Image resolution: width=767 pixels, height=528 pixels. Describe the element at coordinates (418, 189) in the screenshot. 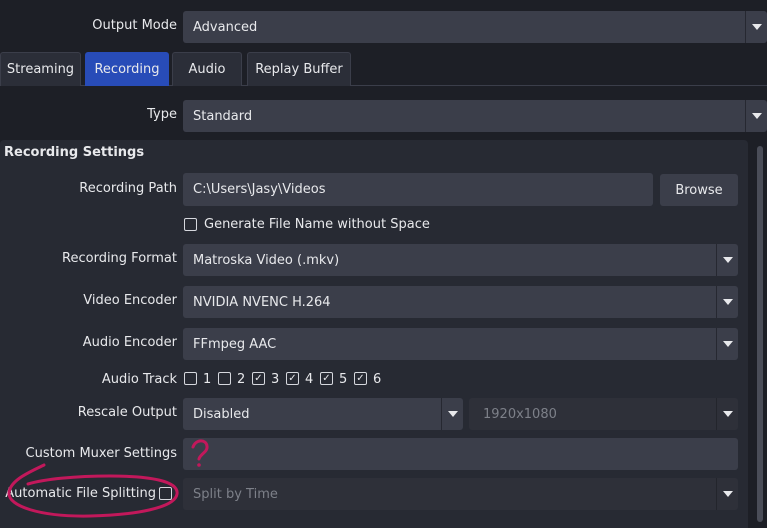

I see `recording-path-input: C:\Users\Jasy\Videos` at that location.